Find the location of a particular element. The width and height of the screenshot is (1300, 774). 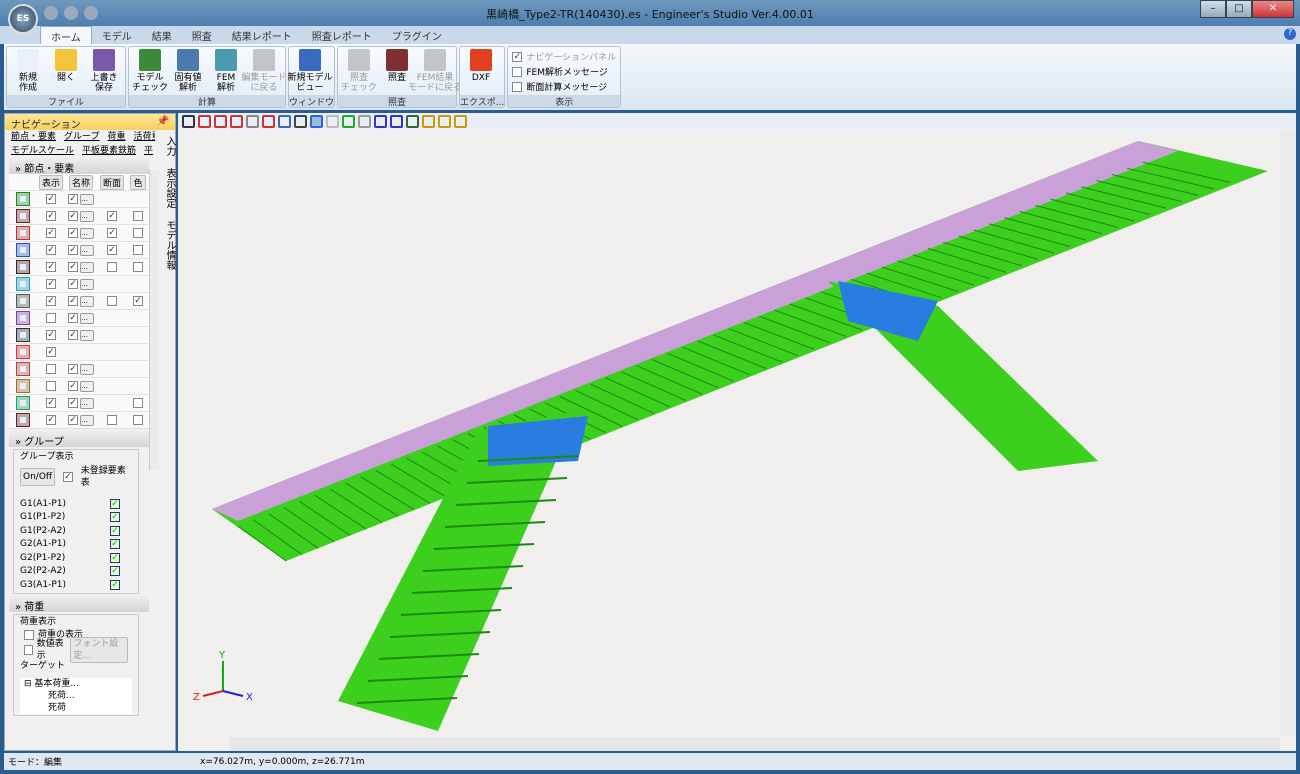

eigen-analysis-button: 固有値 解析 is located at coordinates (188, 71).